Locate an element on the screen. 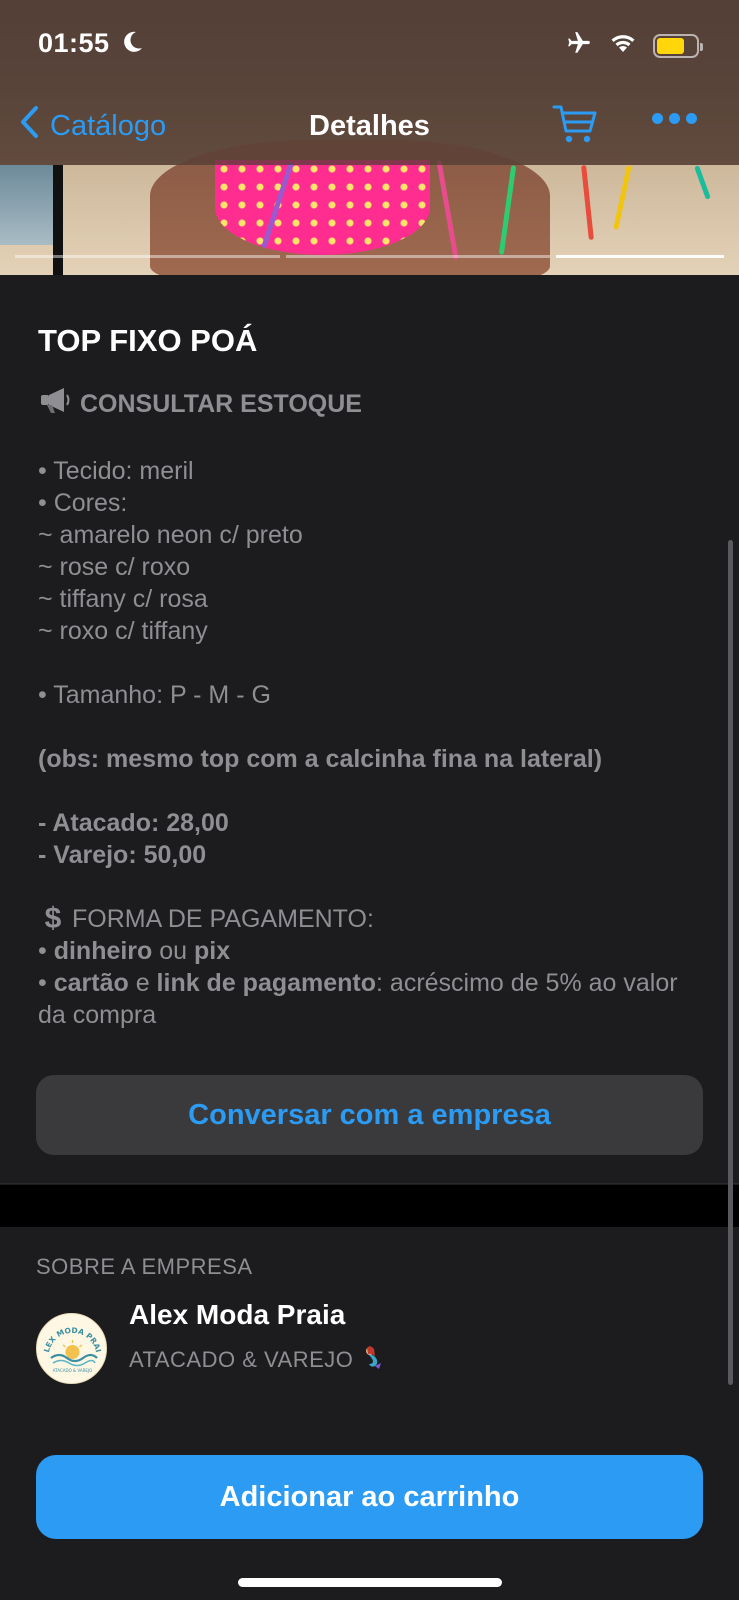  navigation-bar: Catálogo Detalhes is located at coordinates (369, 125).